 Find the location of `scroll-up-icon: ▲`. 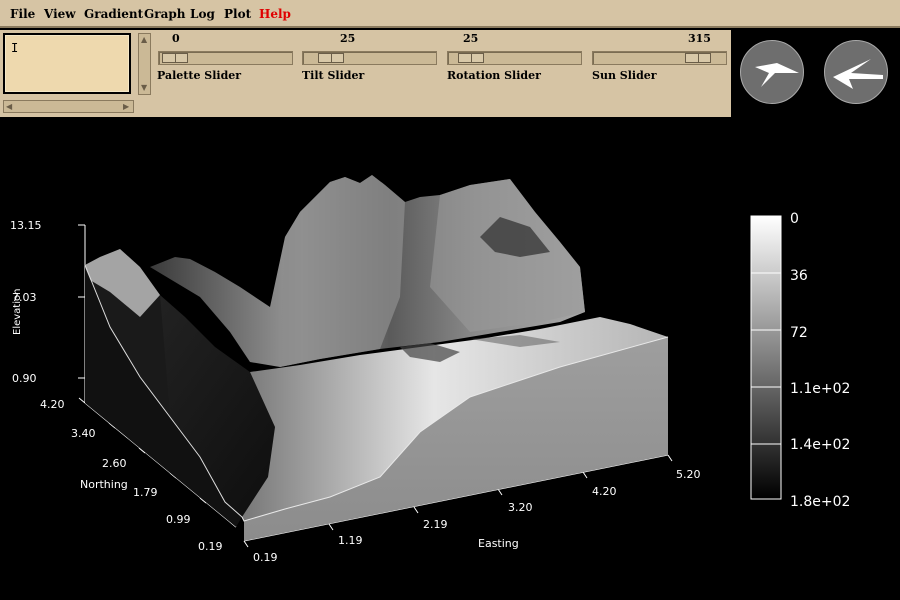

scroll-up-icon: ▲ is located at coordinates (144, 40).